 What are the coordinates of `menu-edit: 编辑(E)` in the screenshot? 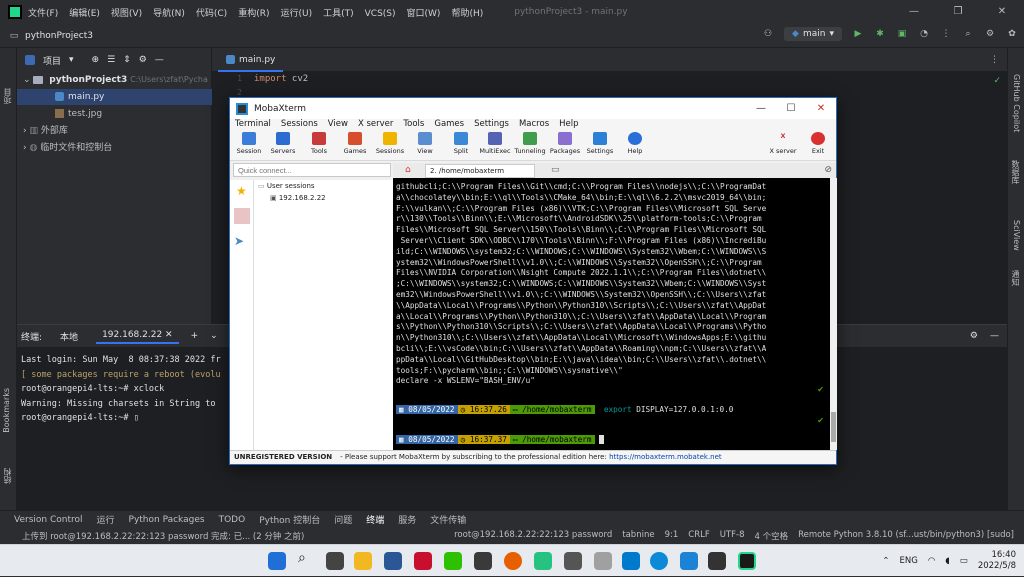 It's located at (84, 14).